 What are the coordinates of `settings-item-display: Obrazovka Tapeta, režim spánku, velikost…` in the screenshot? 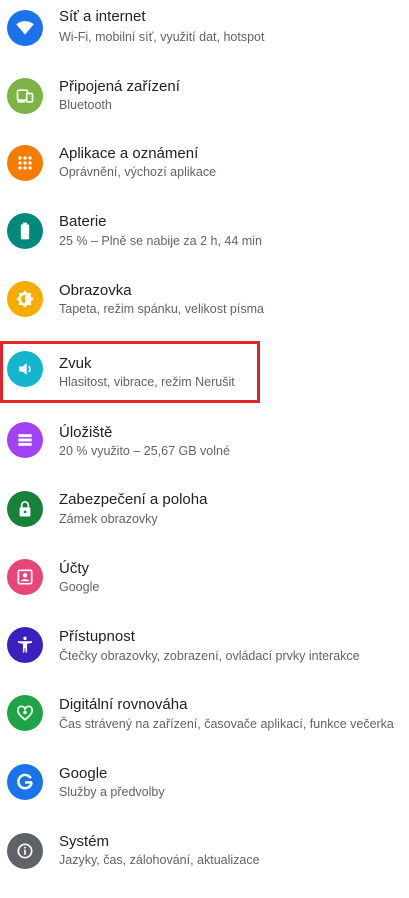 It's located at (204, 307).